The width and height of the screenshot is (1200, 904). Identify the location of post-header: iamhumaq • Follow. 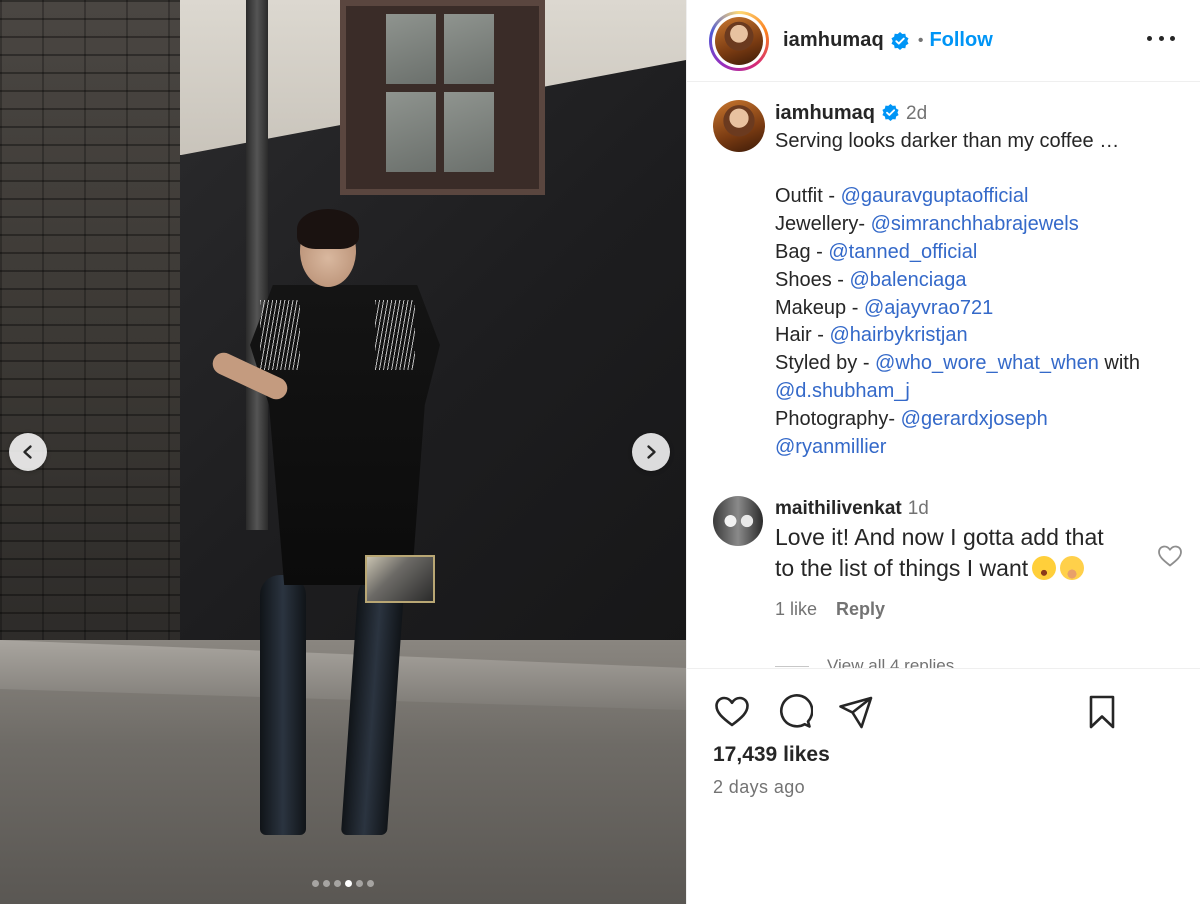
(943, 41).